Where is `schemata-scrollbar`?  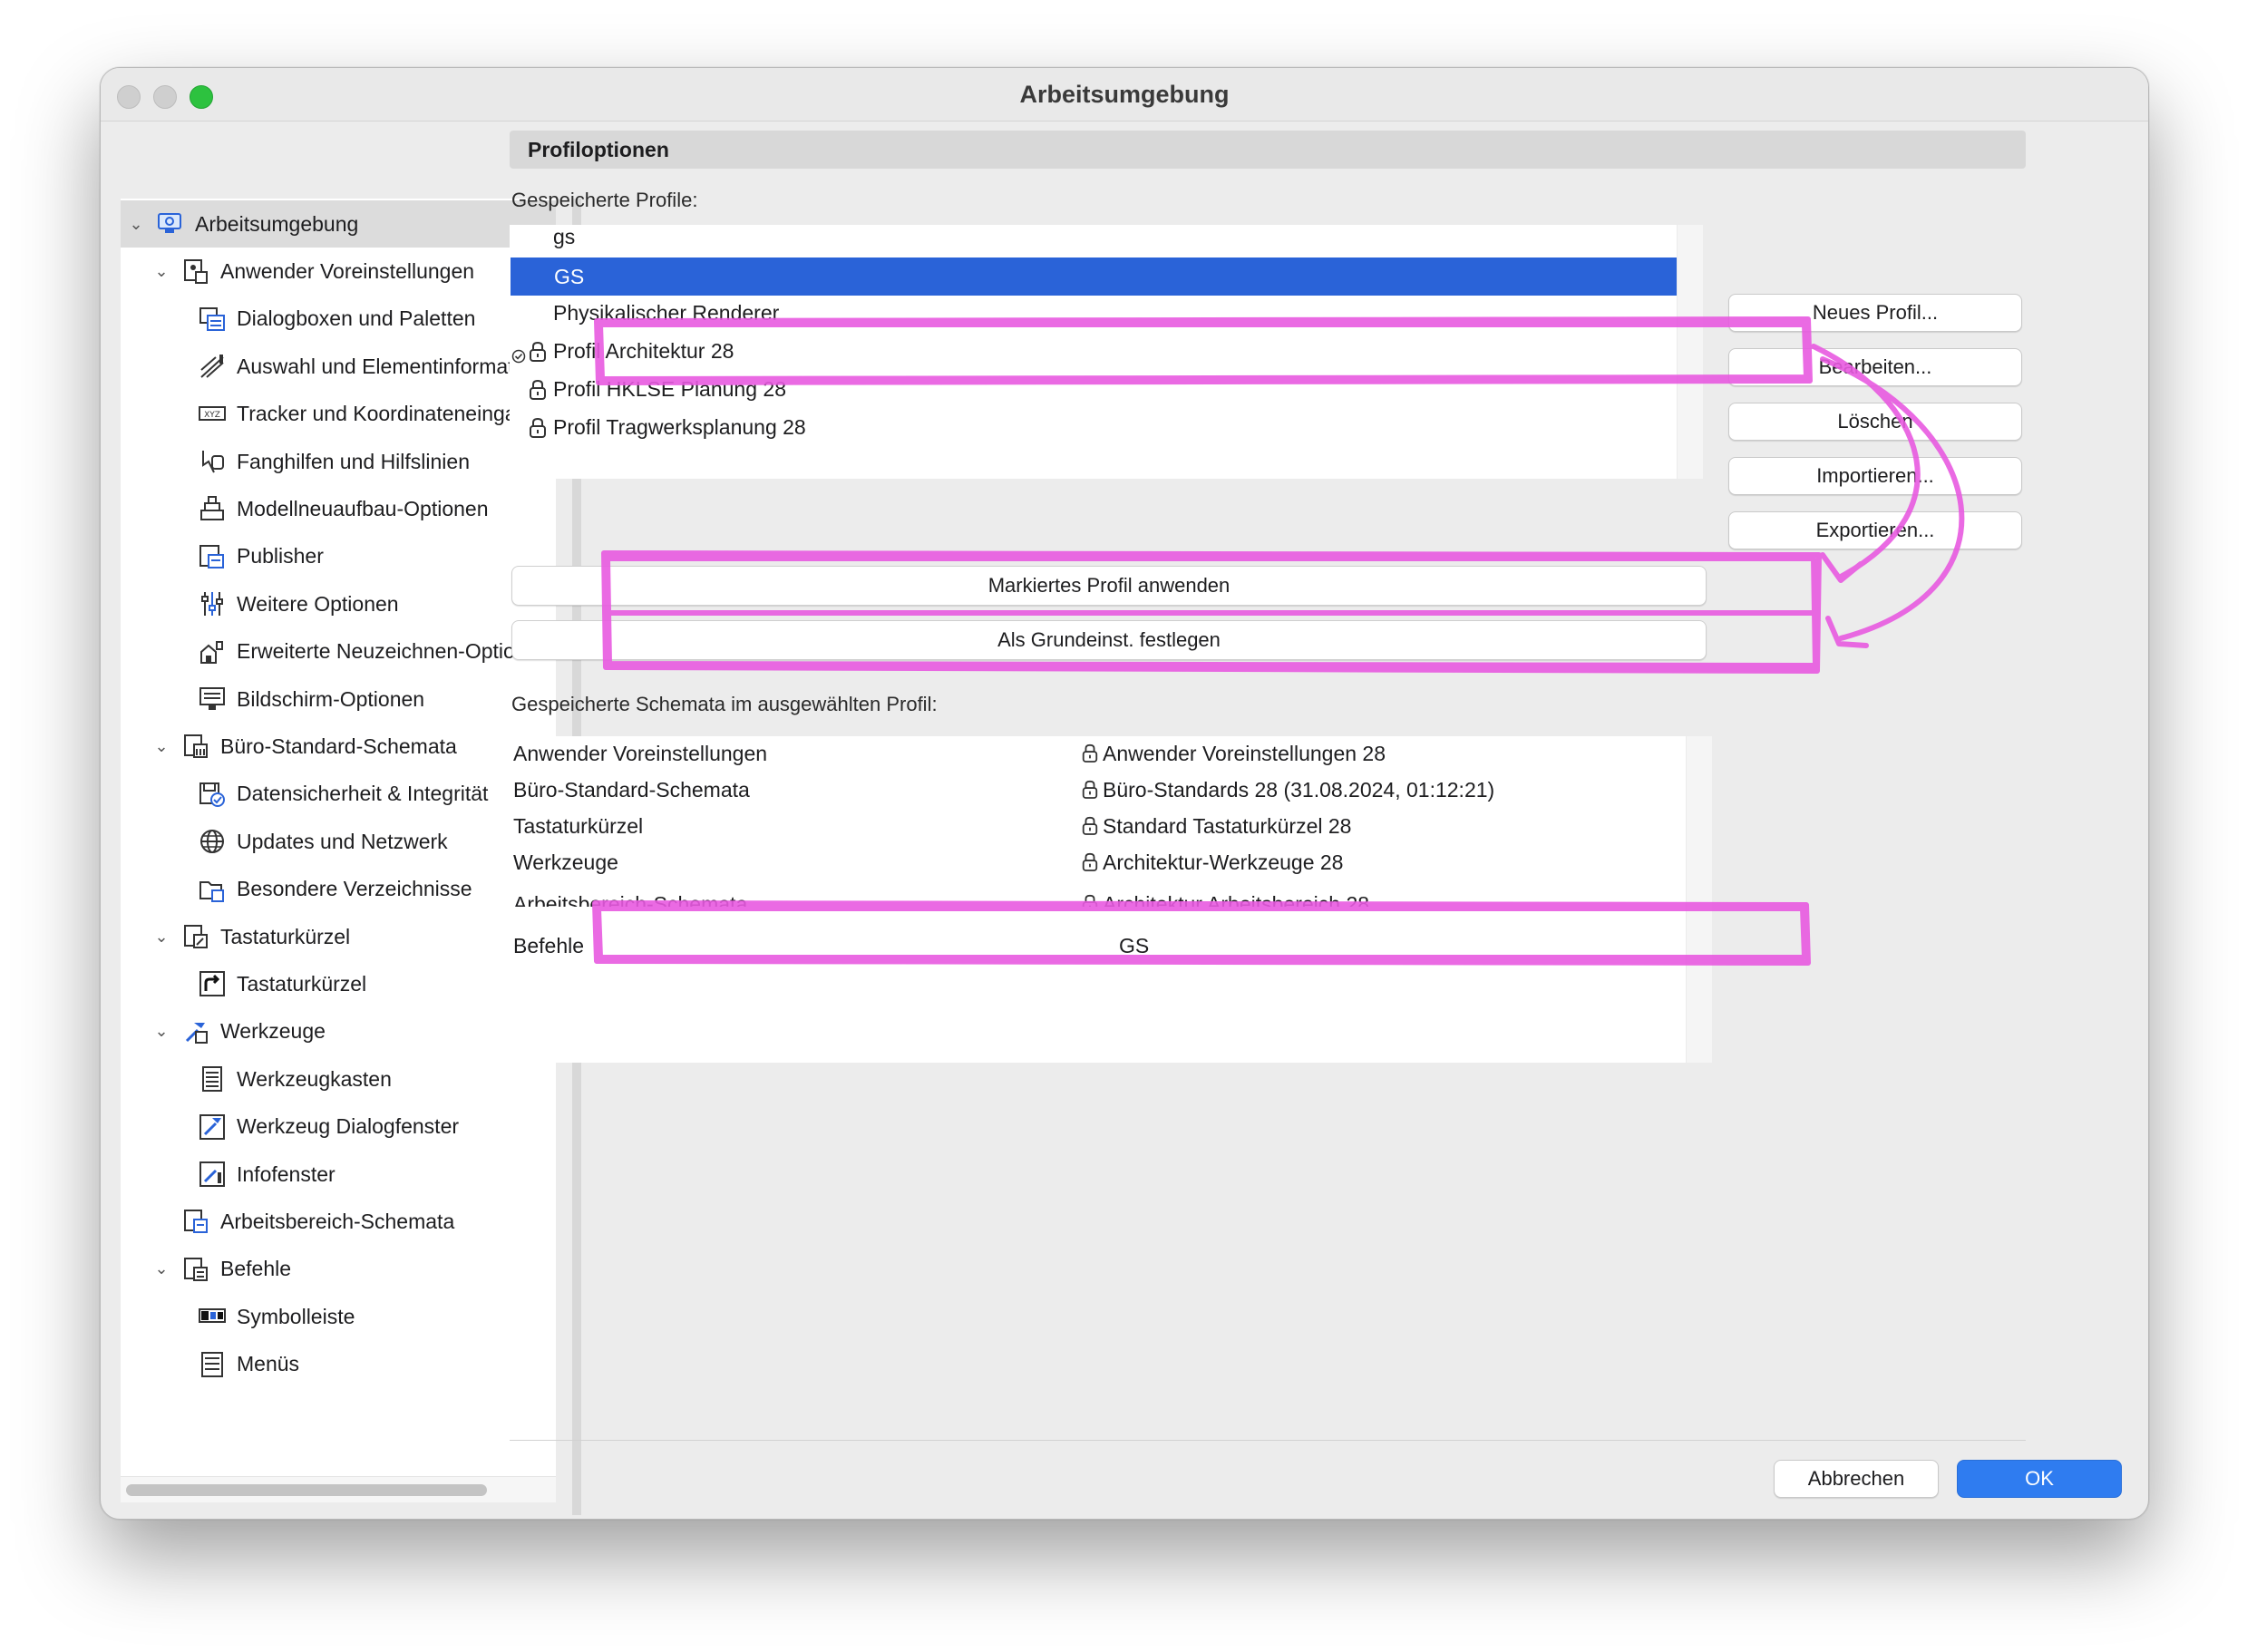
schemata-scrollbar is located at coordinates (1699, 899).